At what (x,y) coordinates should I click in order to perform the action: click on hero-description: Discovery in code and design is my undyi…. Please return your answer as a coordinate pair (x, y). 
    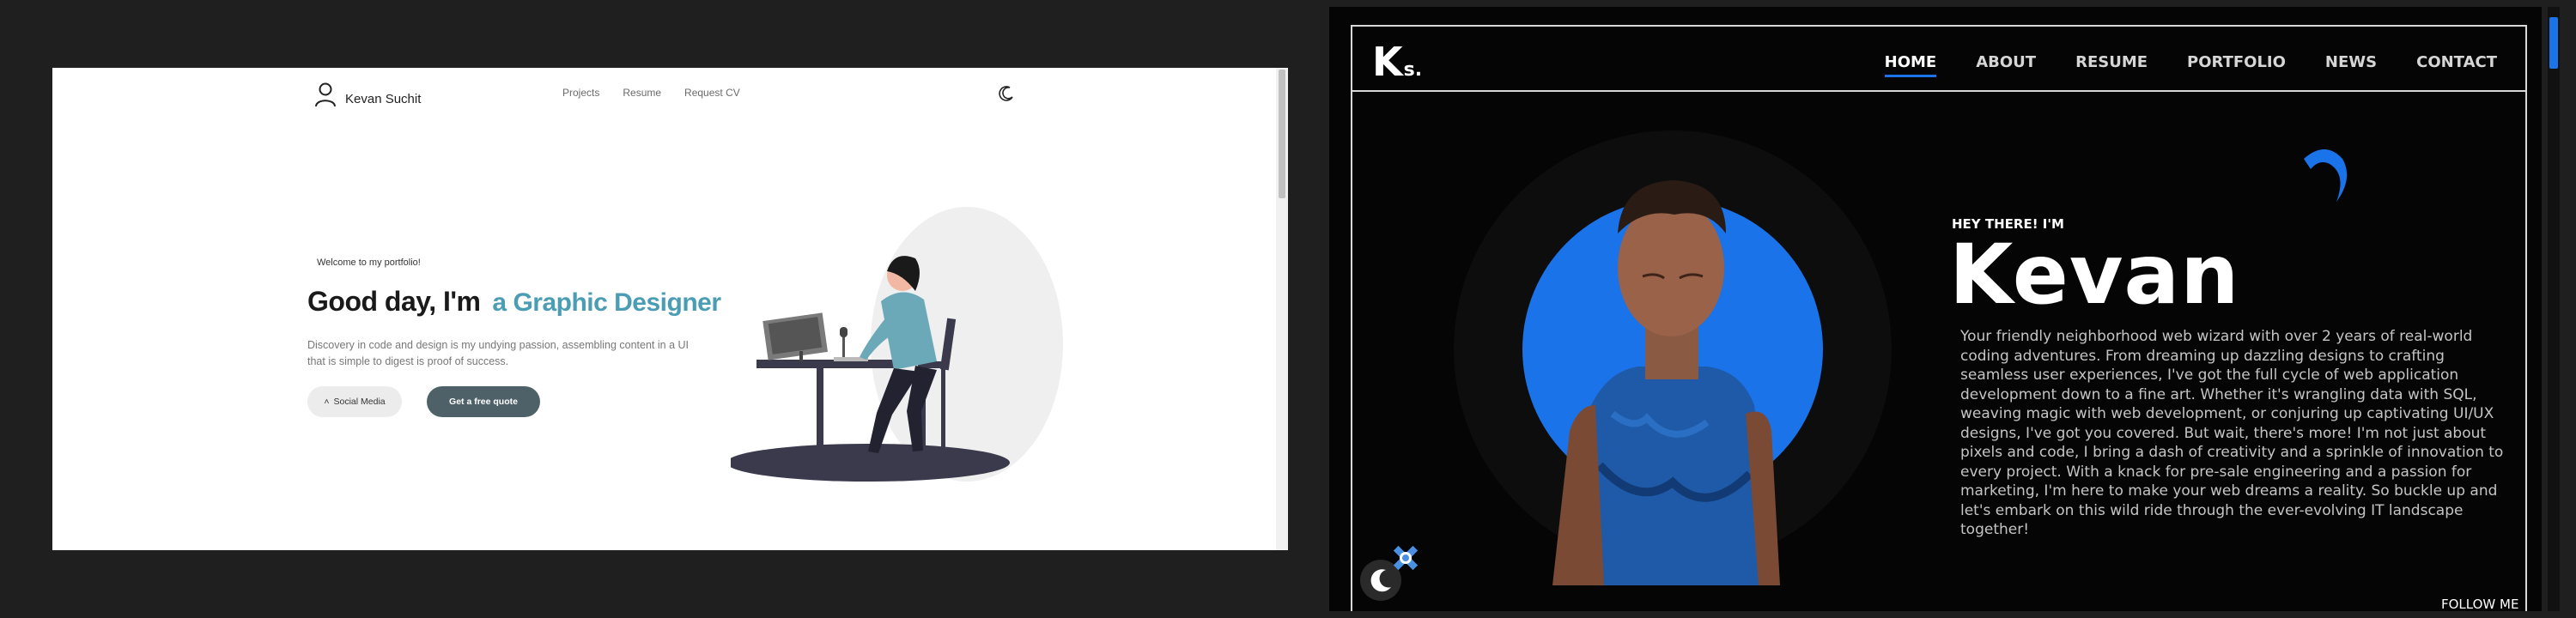
    Looking at the image, I should click on (498, 353).